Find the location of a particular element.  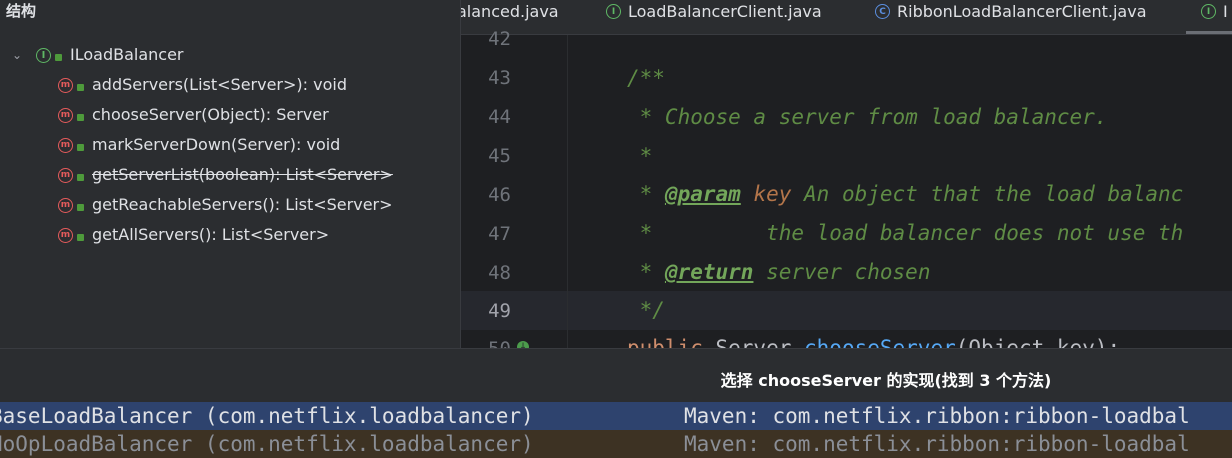

popup-title: 选择 chooseServer 的实现(找到 3 个方法) is located at coordinates (886, 380).